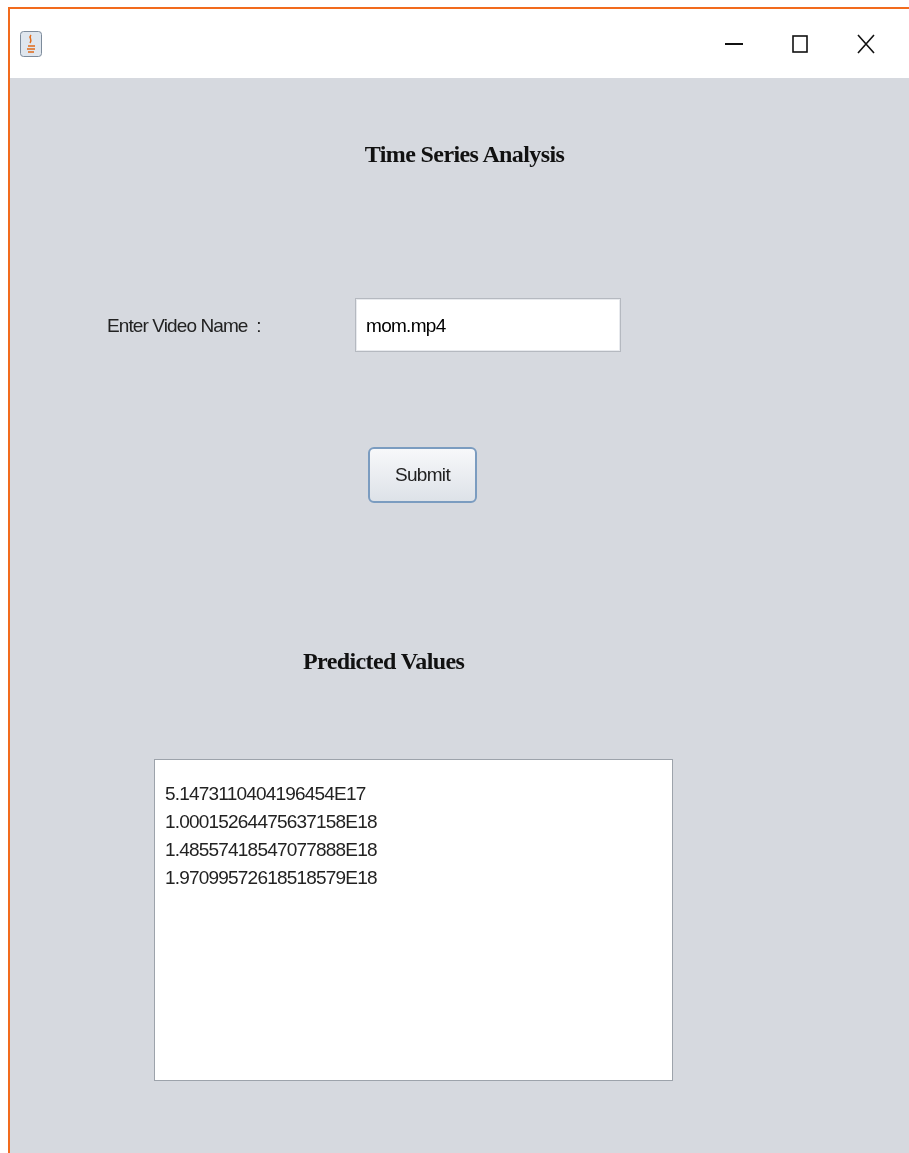 Image resolution: width=909 pixels, height=1153 pixels. Describe the element at coordinates (734, 43) in the screenshot. I see `minimize-icon` at that location.